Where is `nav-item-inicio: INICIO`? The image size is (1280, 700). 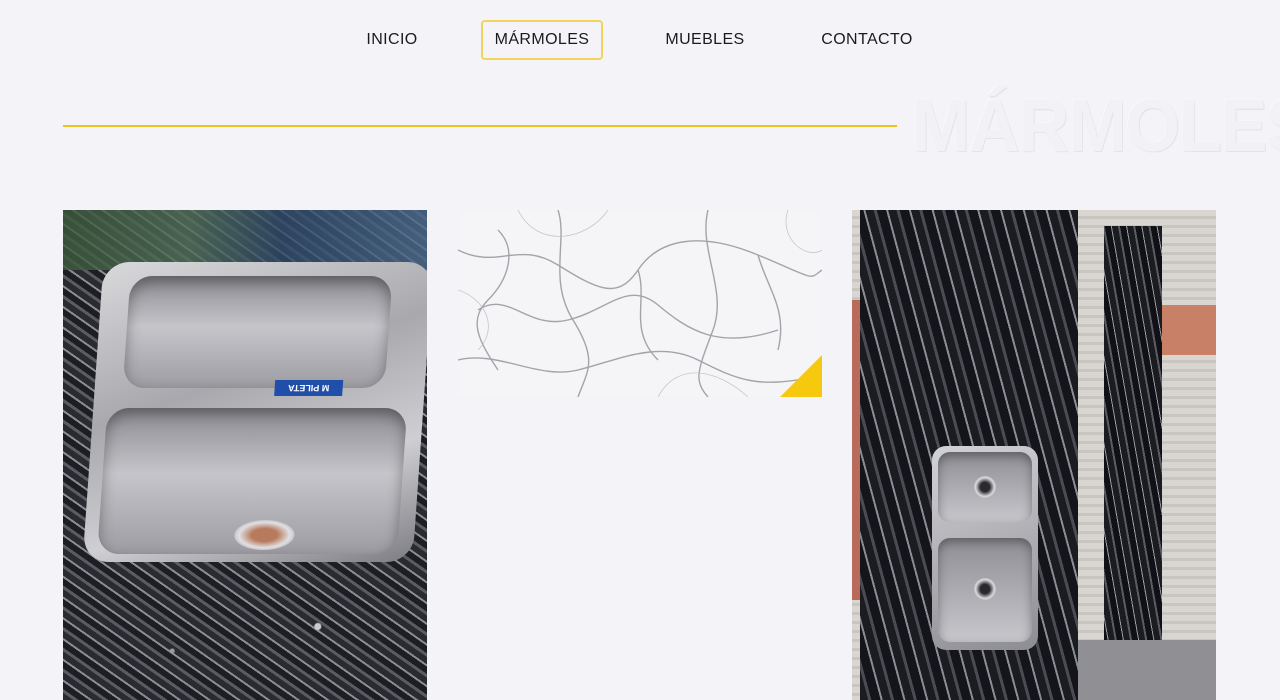 nav-item-inicio: INICIO is located at coordinates (392, 40).